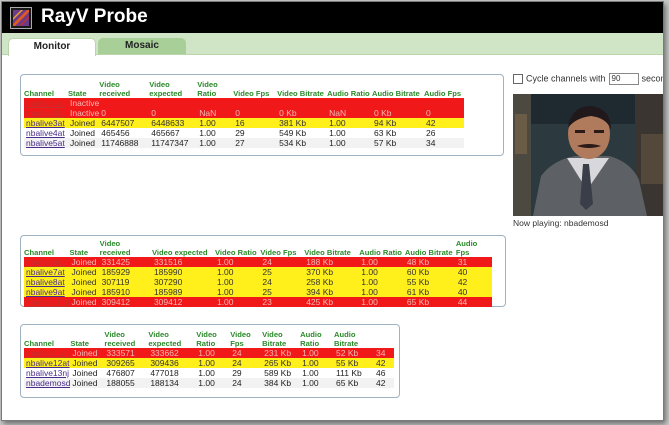 This screenshot has height=425, width=669. I want to click on channel-link-text: nbalive4at, so click(45, 133).